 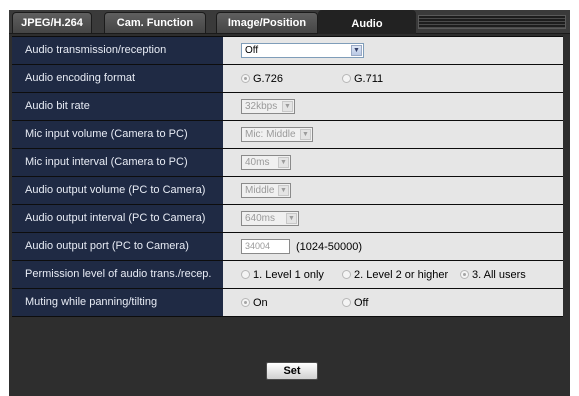 What do you see at coordinates (260, 302) in the screenshot?
I see `muting-option-on-label: On` at bounding box center [260, 302].